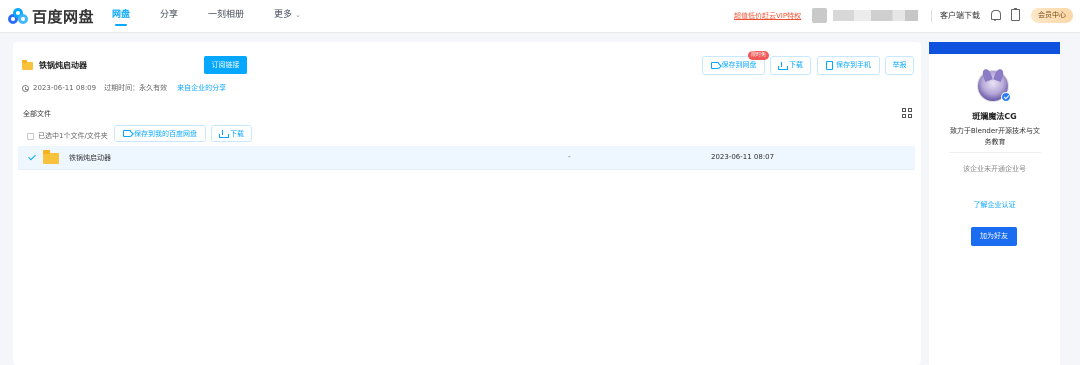 The image size is (1080, 365). I want to click on select-all-checkbox, so click(30, 136).